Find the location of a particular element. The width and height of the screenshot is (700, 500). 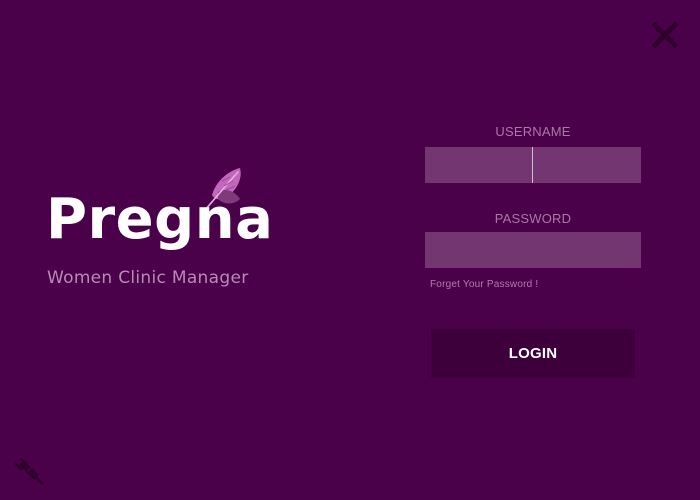

close-icon is located at coordinates (665, 35).